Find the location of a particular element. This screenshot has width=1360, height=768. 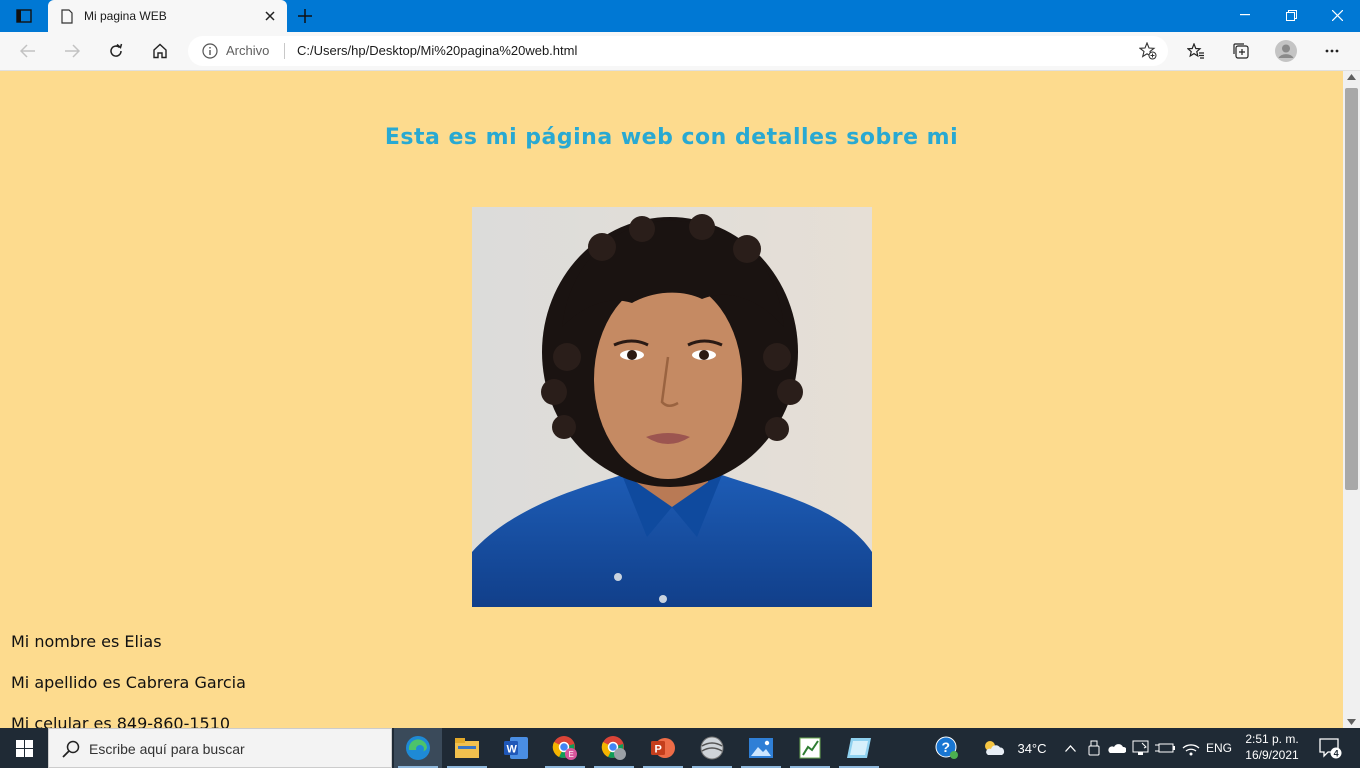

more-options-icon is located at coordinates (1332, 51).